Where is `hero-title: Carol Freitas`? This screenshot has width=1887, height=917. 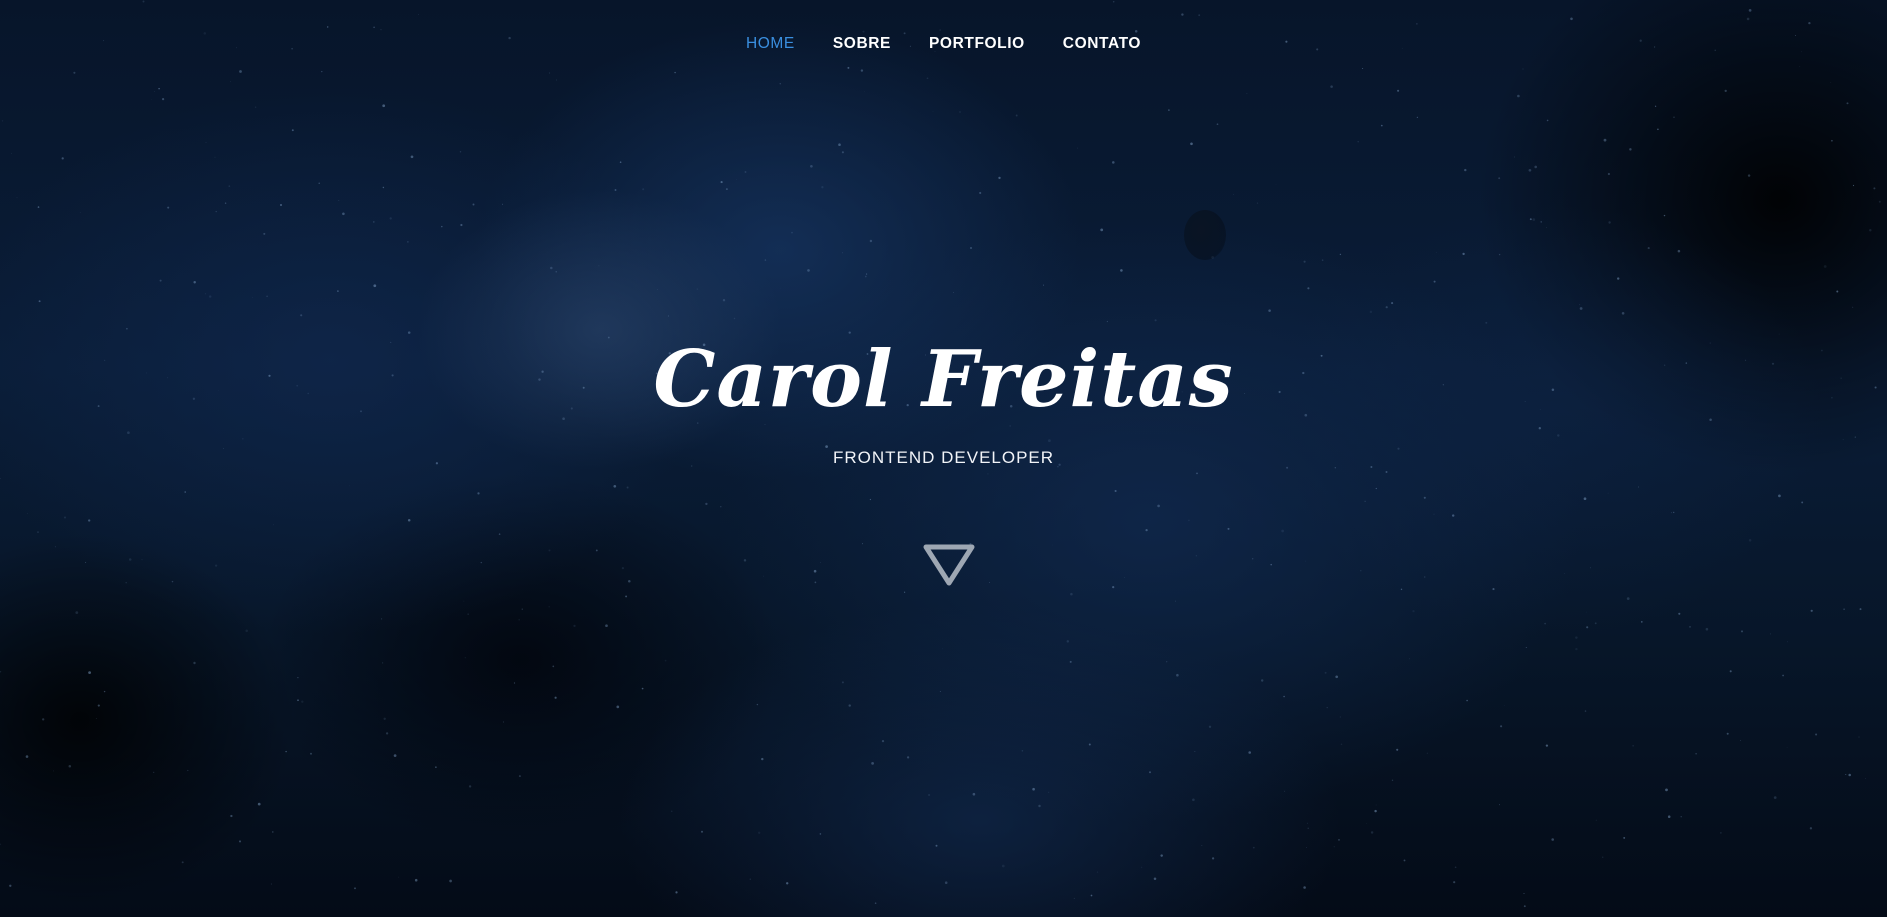
hero-title: Carol Freitas is located at coordinates (943, 379).